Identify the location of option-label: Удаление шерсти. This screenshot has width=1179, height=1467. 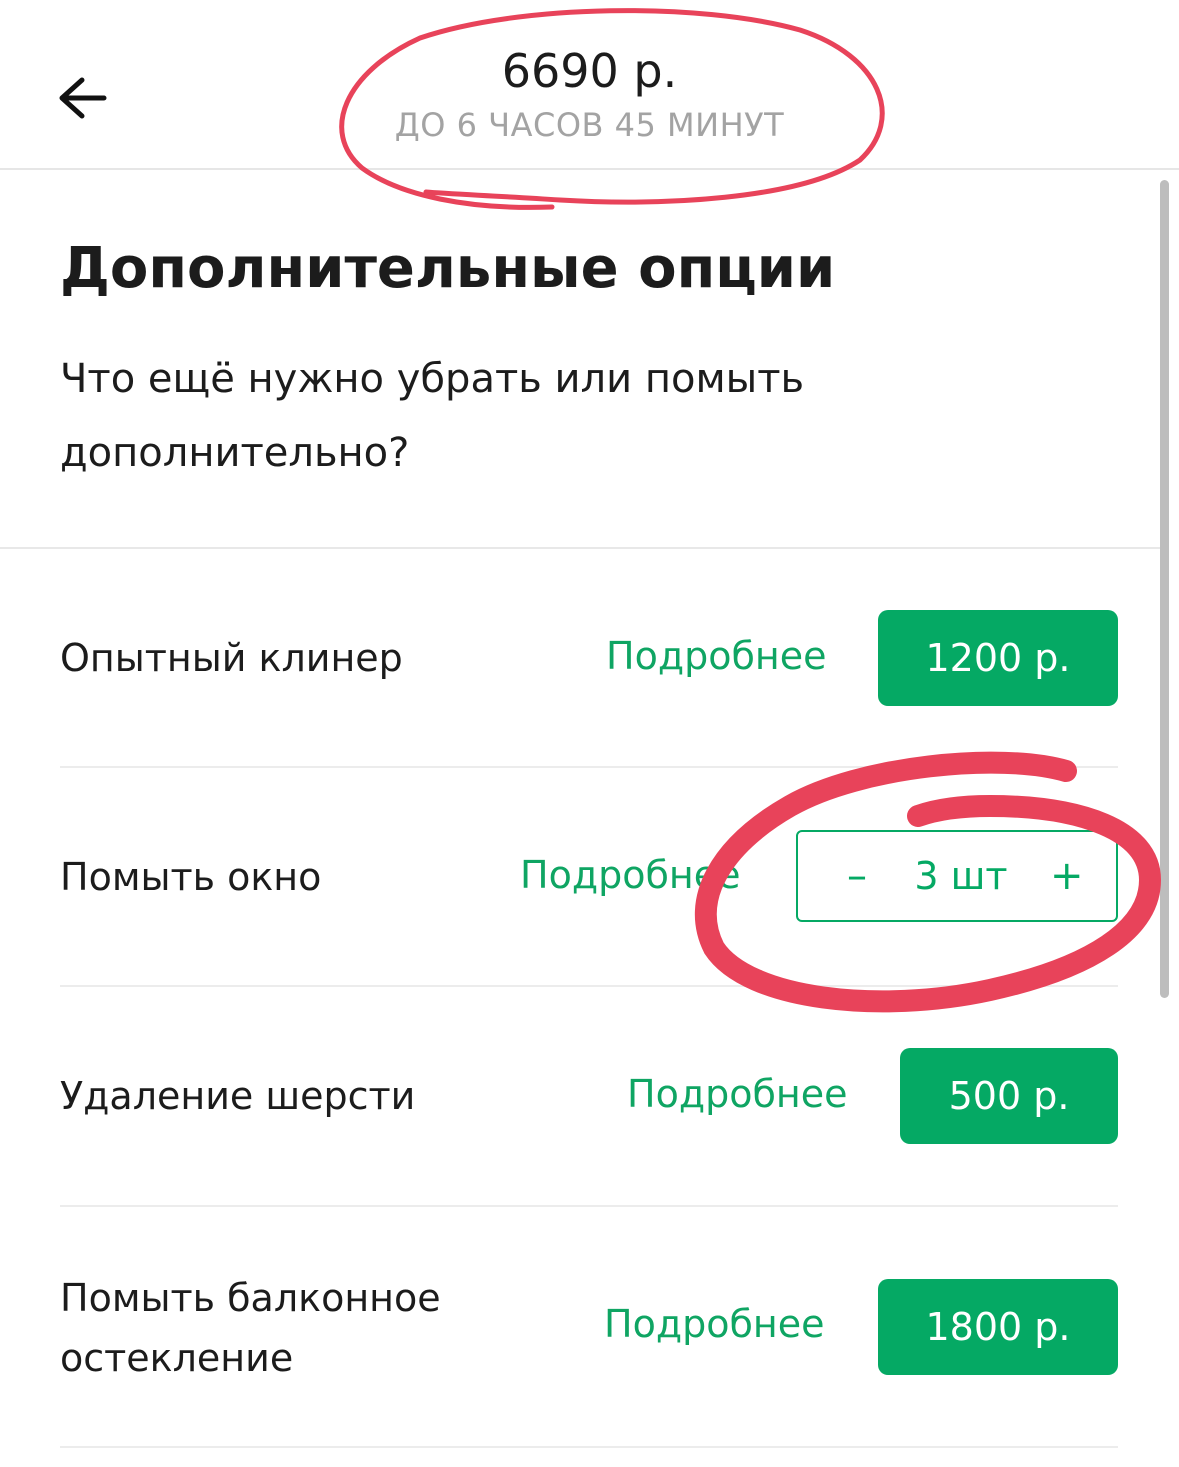
(238, 1096).